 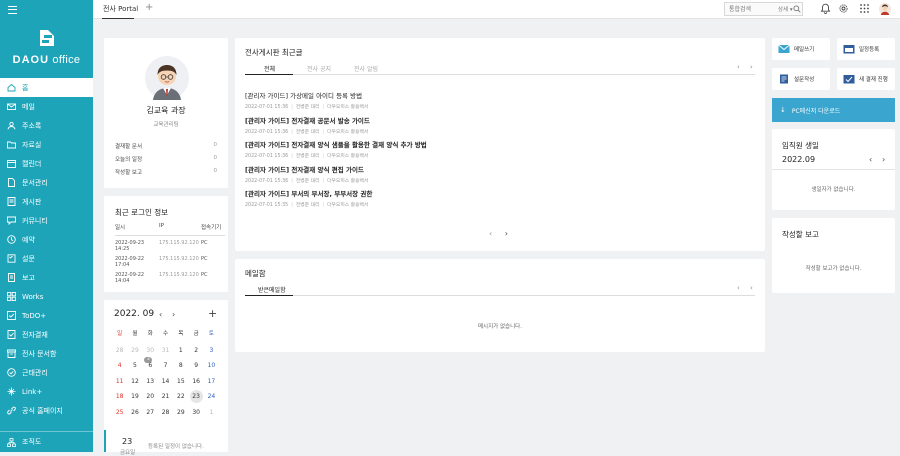 I want to click on birthday-next-button: ›, so click(x=883, y=159).